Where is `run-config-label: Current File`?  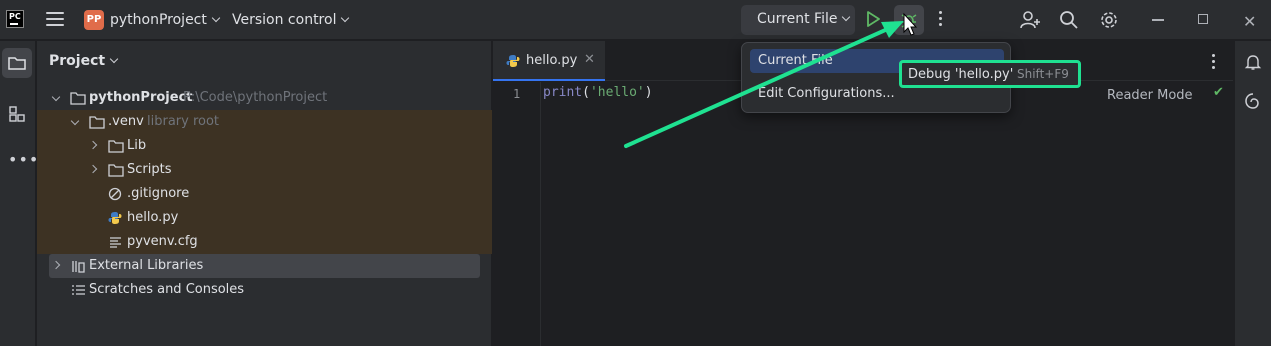 run-config-label: Current File is located at coordinates (797, 19).